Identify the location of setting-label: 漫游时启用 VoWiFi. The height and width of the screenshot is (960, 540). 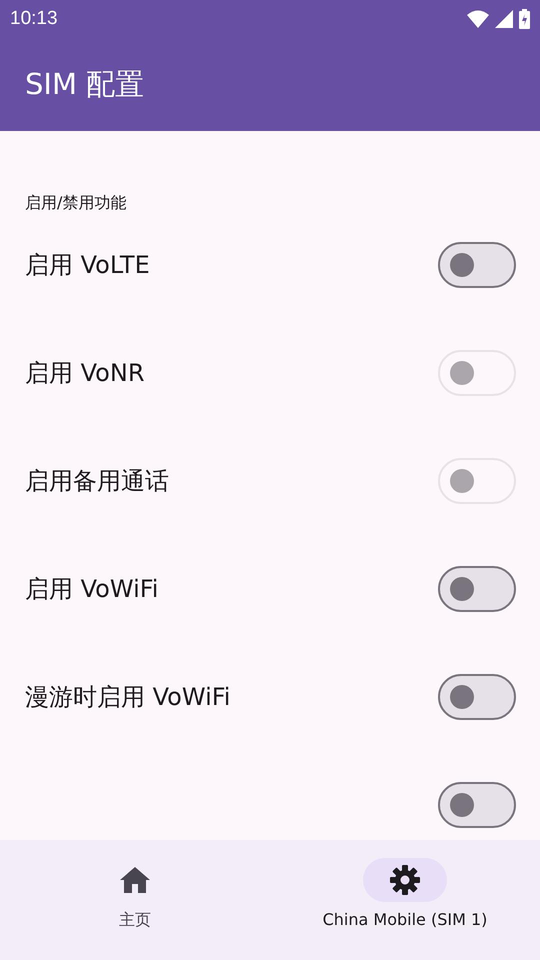
(127, 697).